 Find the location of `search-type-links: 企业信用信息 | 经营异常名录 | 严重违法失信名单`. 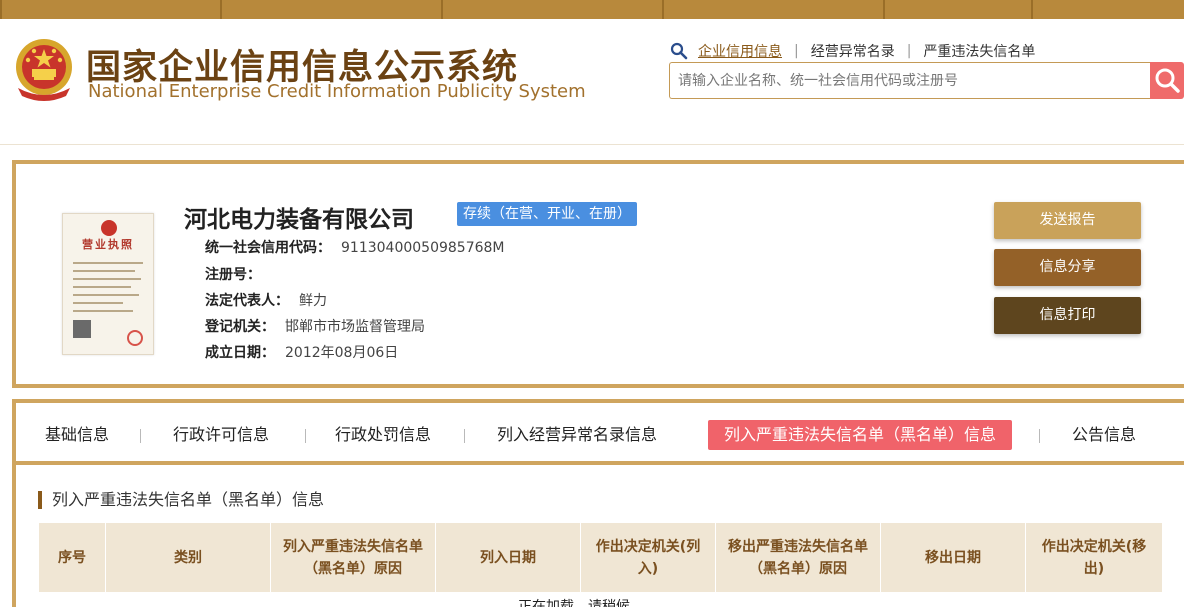

search-type-links: 企业信用信息 | 经营异常名录 | 严重违法失信名单 is located at coordinates (852, 51).